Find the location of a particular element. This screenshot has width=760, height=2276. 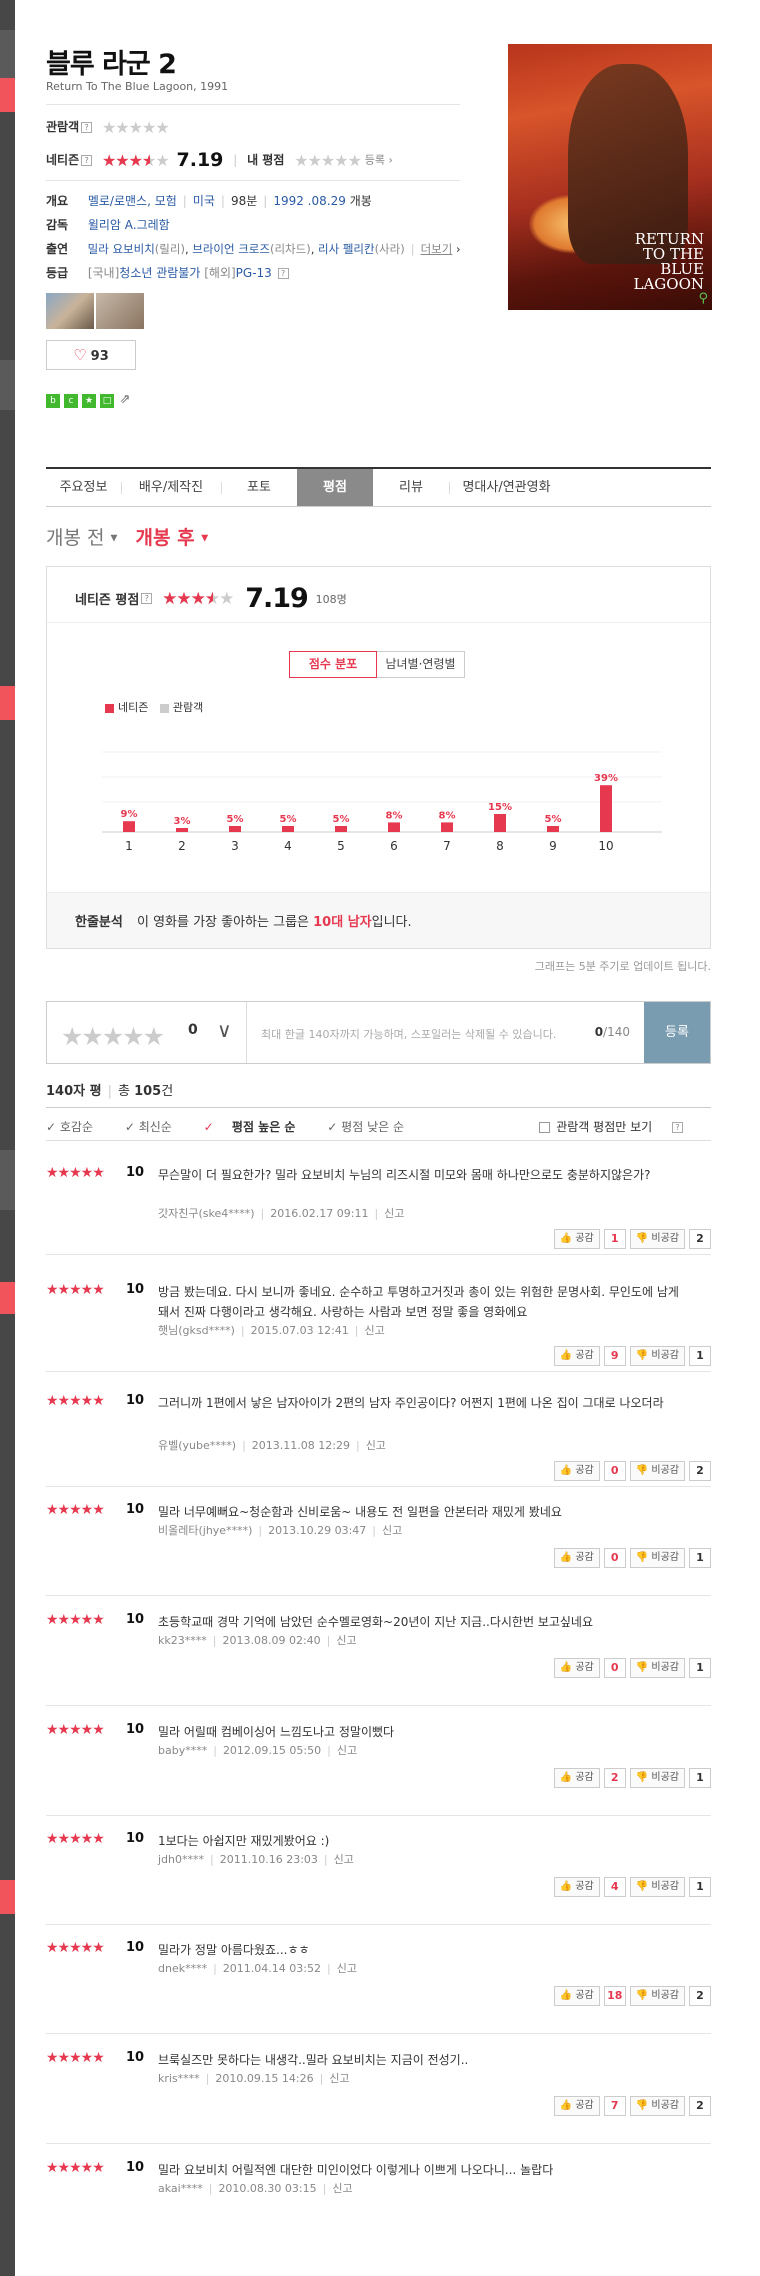

review-user: 갓자친구(ske4****) is located at coordinates (206, 1213).